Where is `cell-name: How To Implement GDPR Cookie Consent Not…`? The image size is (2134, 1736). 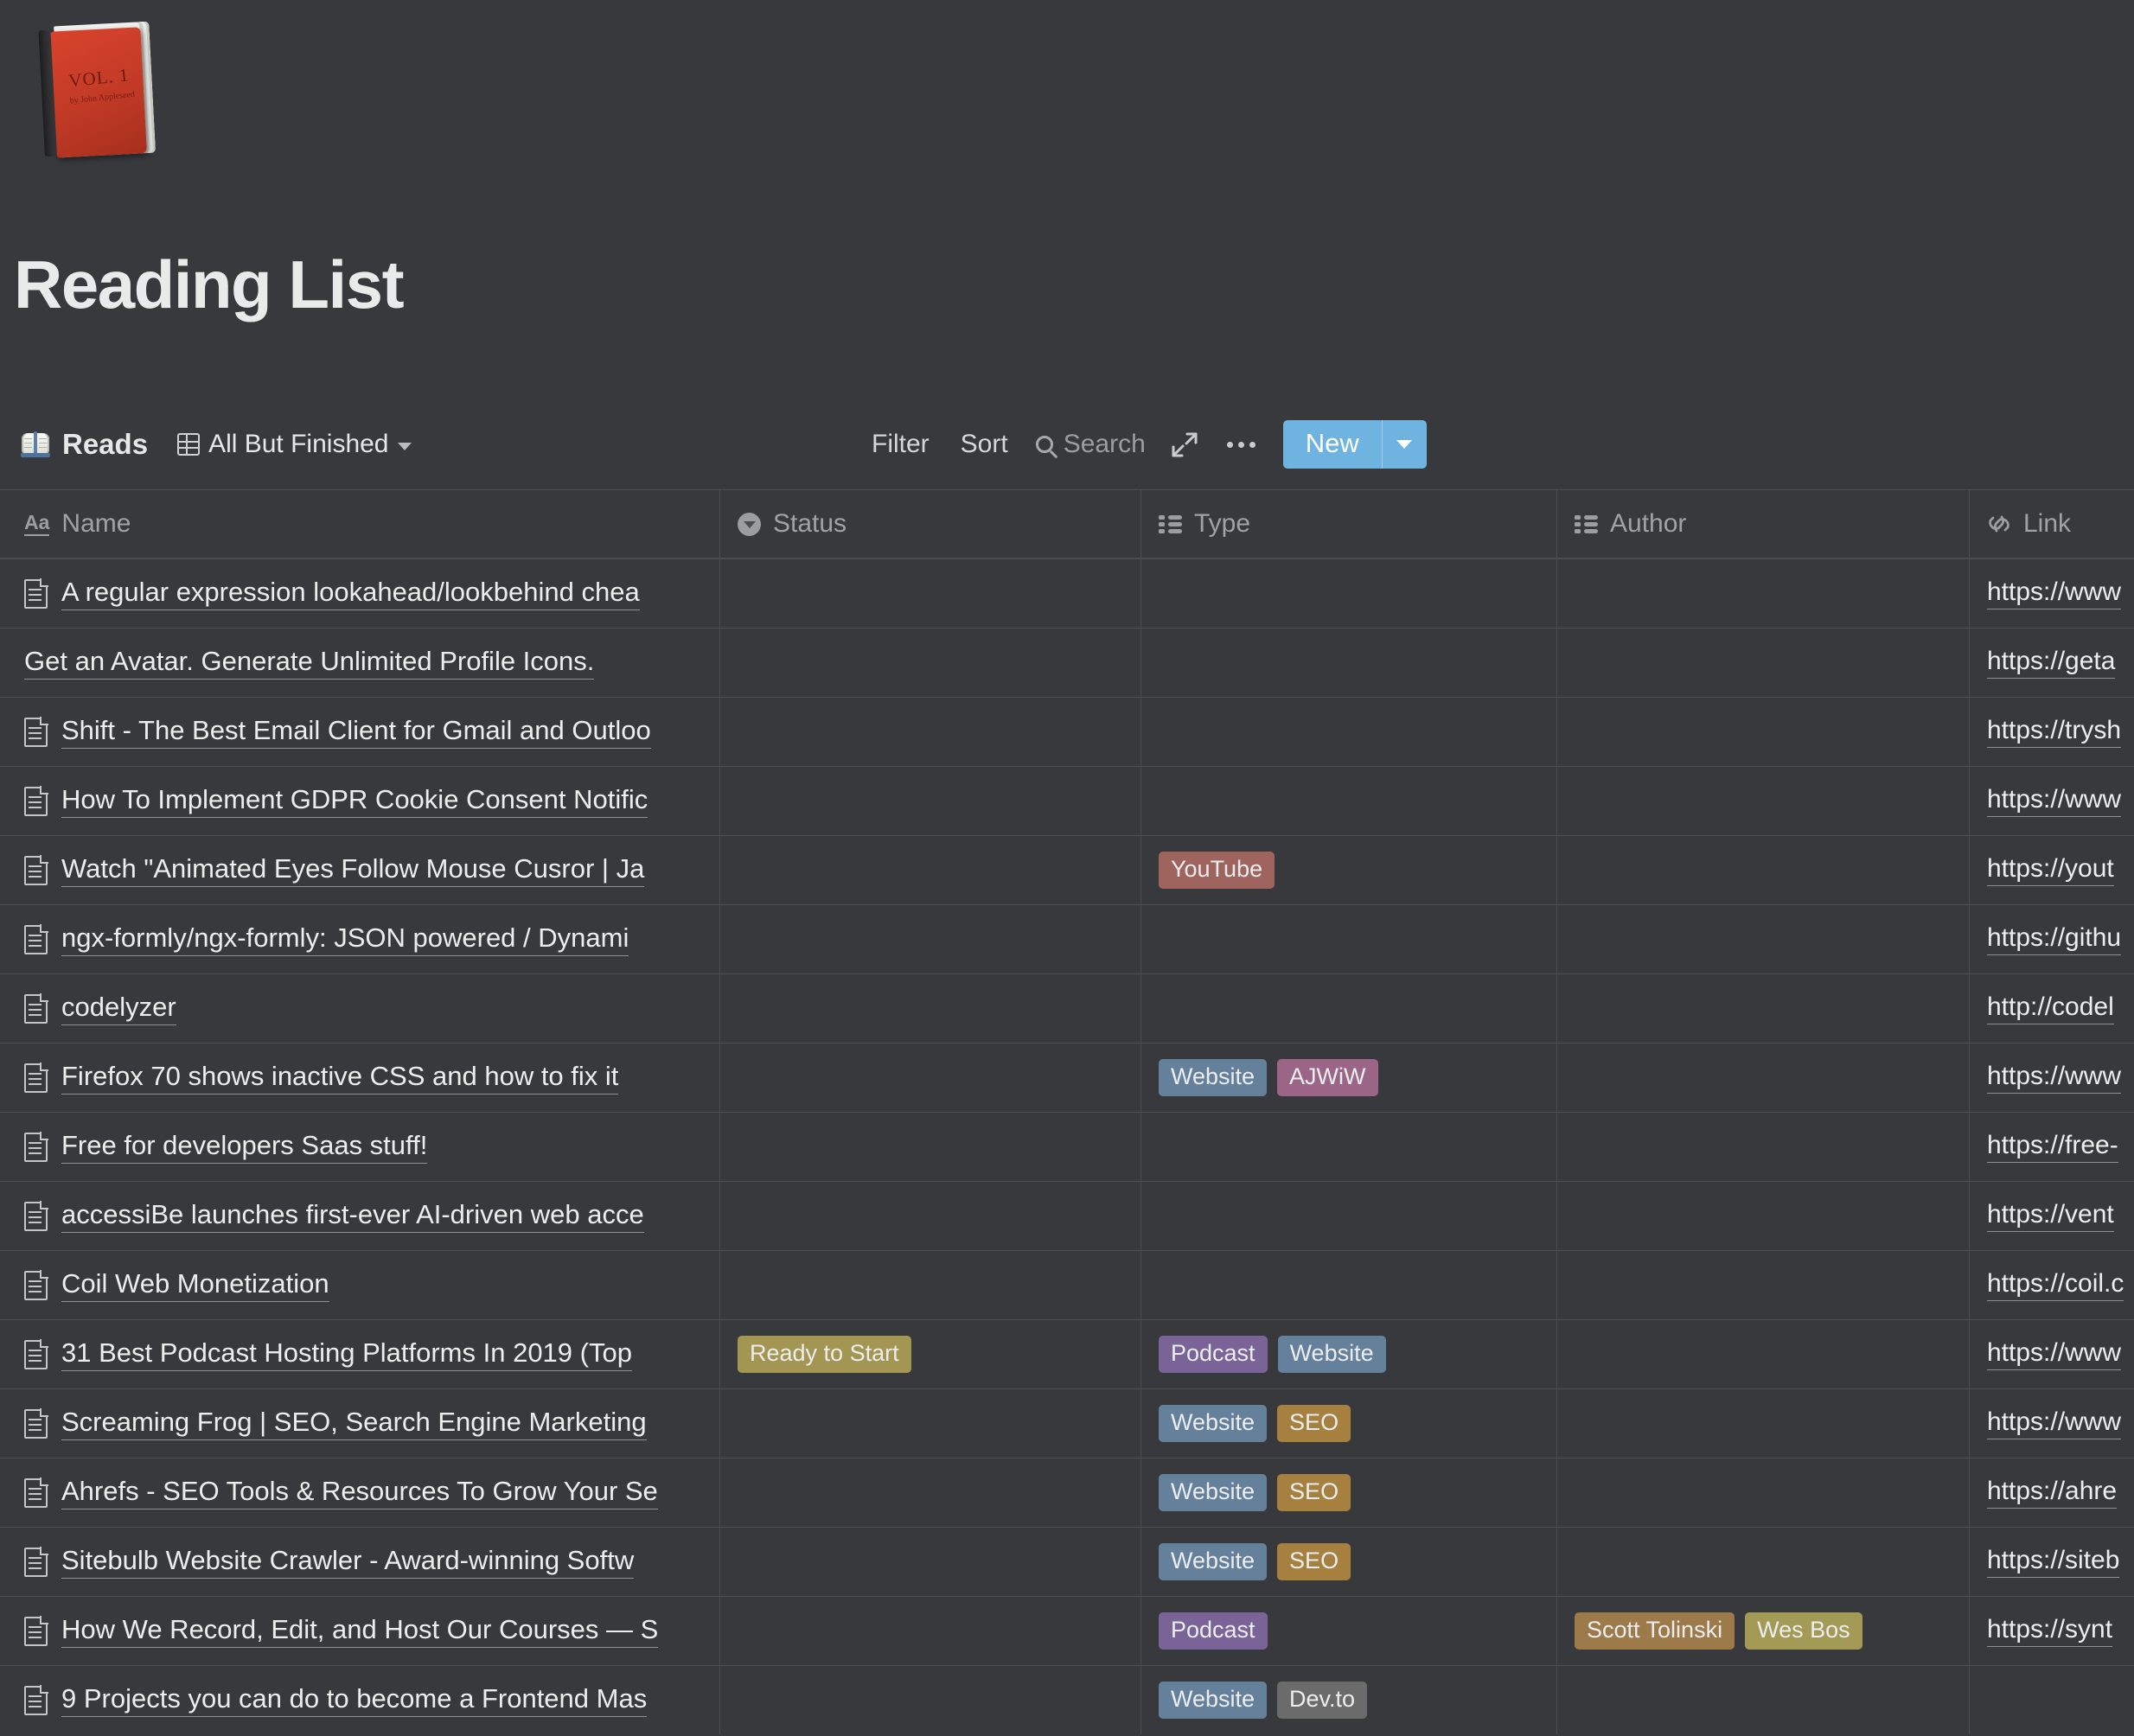
cell-name: How To Implement GDPR Cookie Consent Not… is located at coordinates (360, 801).